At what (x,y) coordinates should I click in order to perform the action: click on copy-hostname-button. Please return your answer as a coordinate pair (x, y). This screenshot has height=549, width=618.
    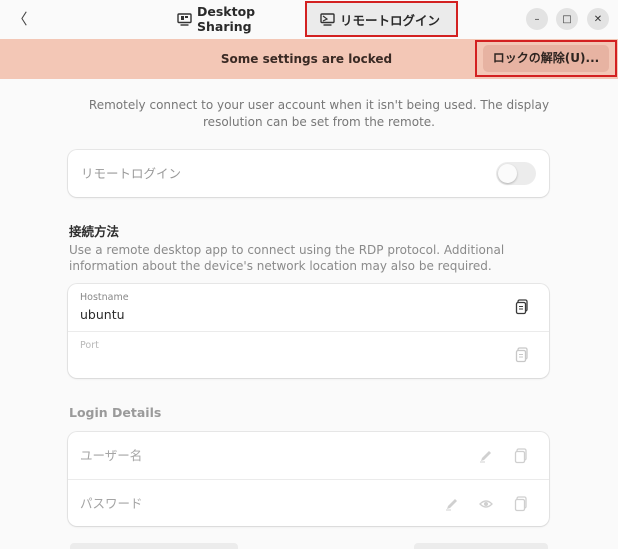
    Looking at the image, I should click on (522, 307).